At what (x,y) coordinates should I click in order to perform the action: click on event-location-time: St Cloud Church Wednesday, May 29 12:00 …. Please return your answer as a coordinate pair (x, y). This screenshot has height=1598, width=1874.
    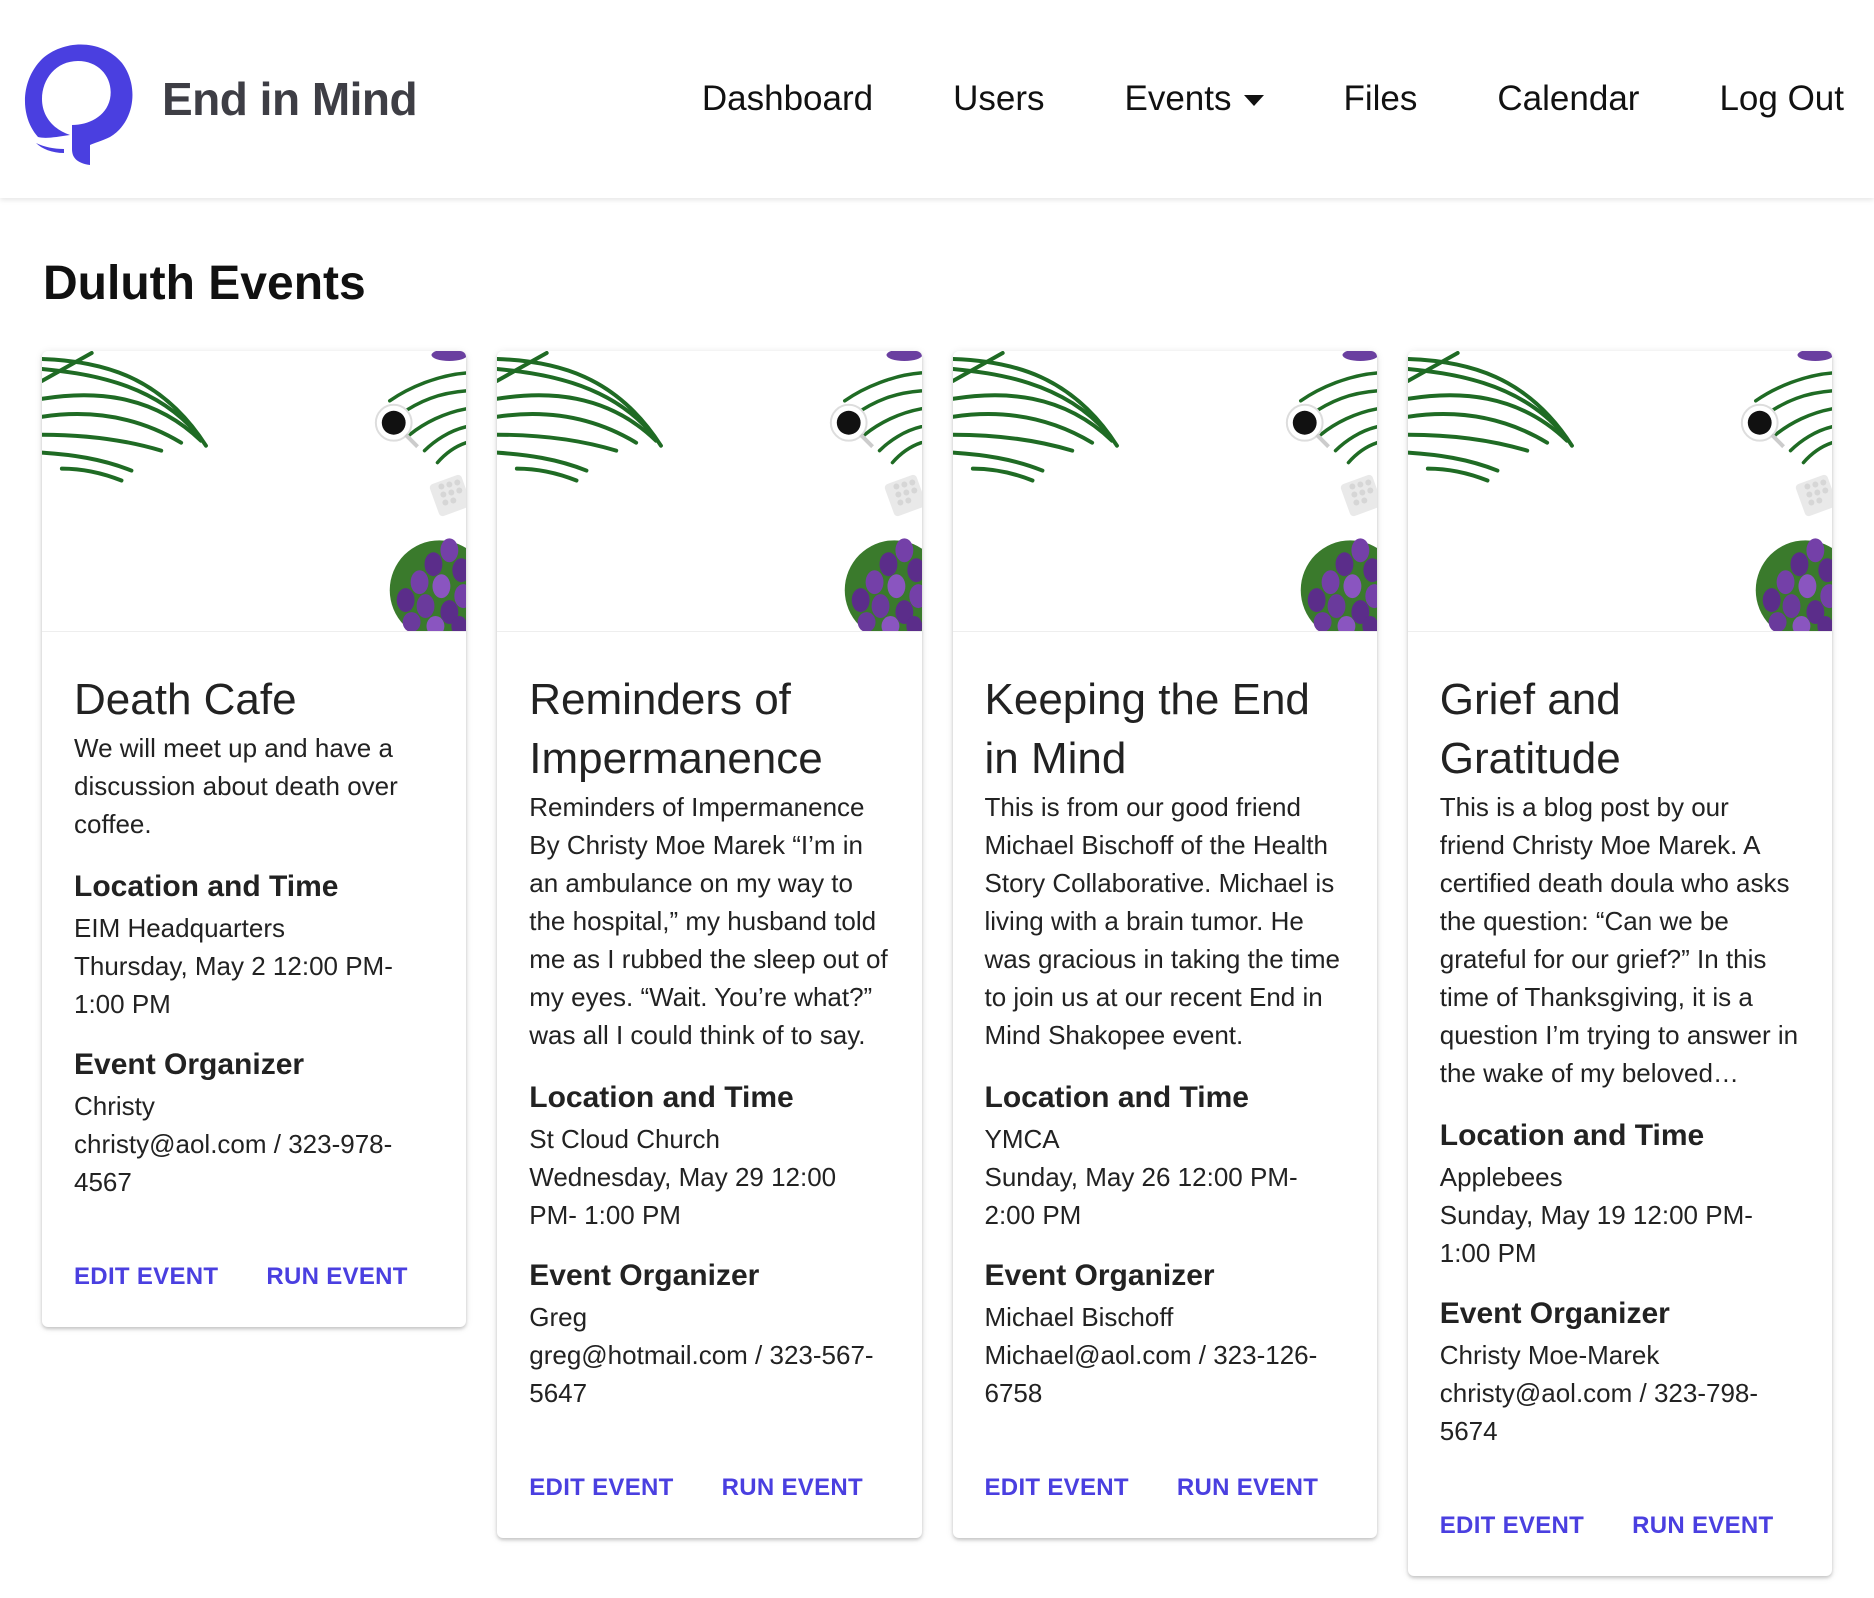
    Looking at the image, I should click on (709, 1177).